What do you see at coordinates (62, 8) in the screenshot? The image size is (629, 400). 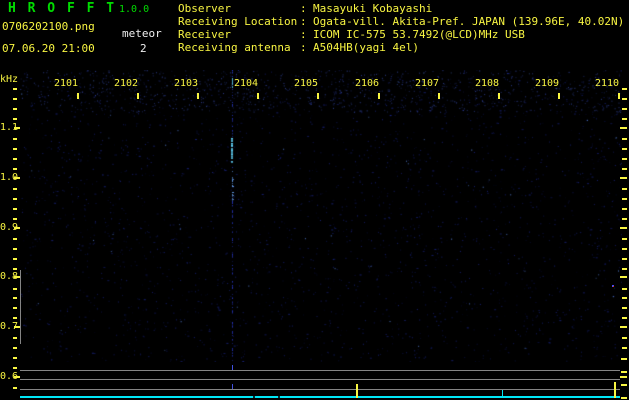 I see `app-title: H R O F F T` at bounding box center [62, 8].